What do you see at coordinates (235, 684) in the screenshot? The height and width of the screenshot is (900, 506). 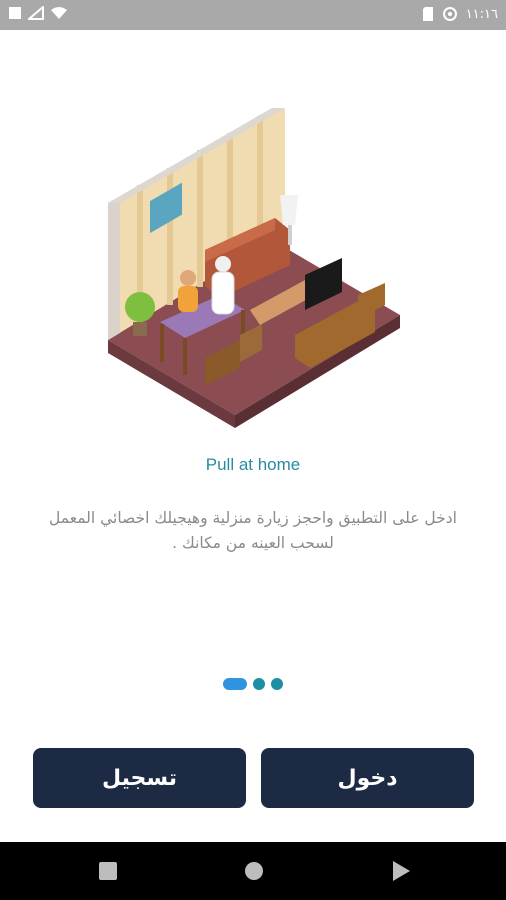 I see `page-dot-active` at bounding box center [235, 684].